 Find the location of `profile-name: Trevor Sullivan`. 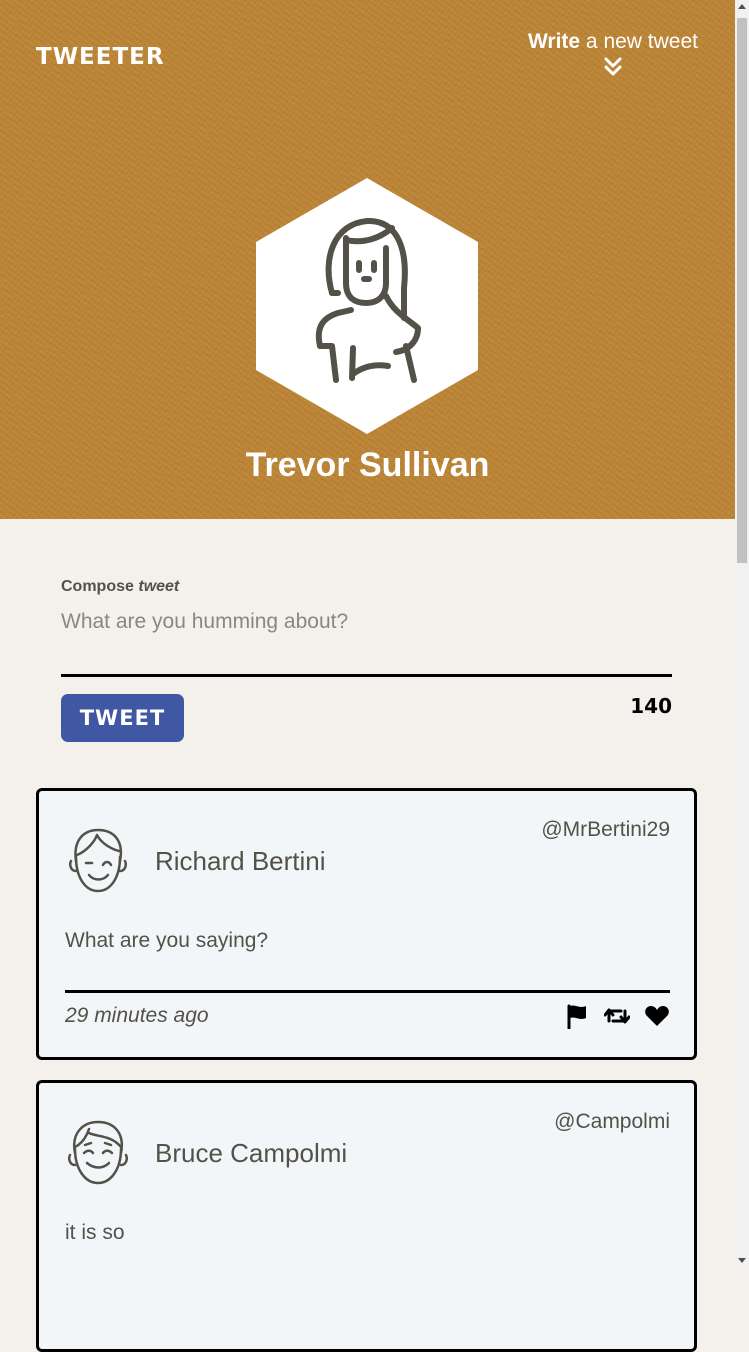

profile-name: Trevor Sullivan is located at coordinates (367, 465).